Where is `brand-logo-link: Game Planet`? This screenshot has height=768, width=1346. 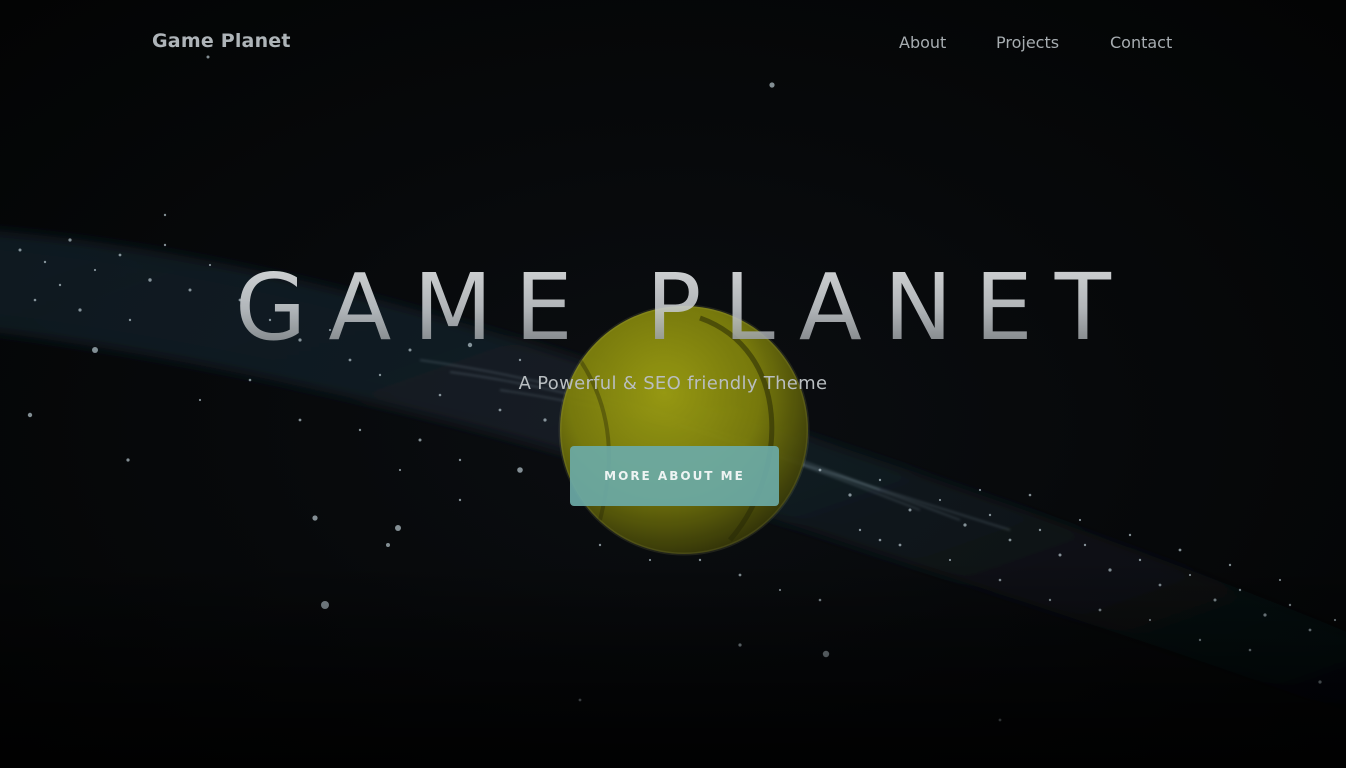 brand-logo-link: Game Planet is located at coordinates (221, 41).